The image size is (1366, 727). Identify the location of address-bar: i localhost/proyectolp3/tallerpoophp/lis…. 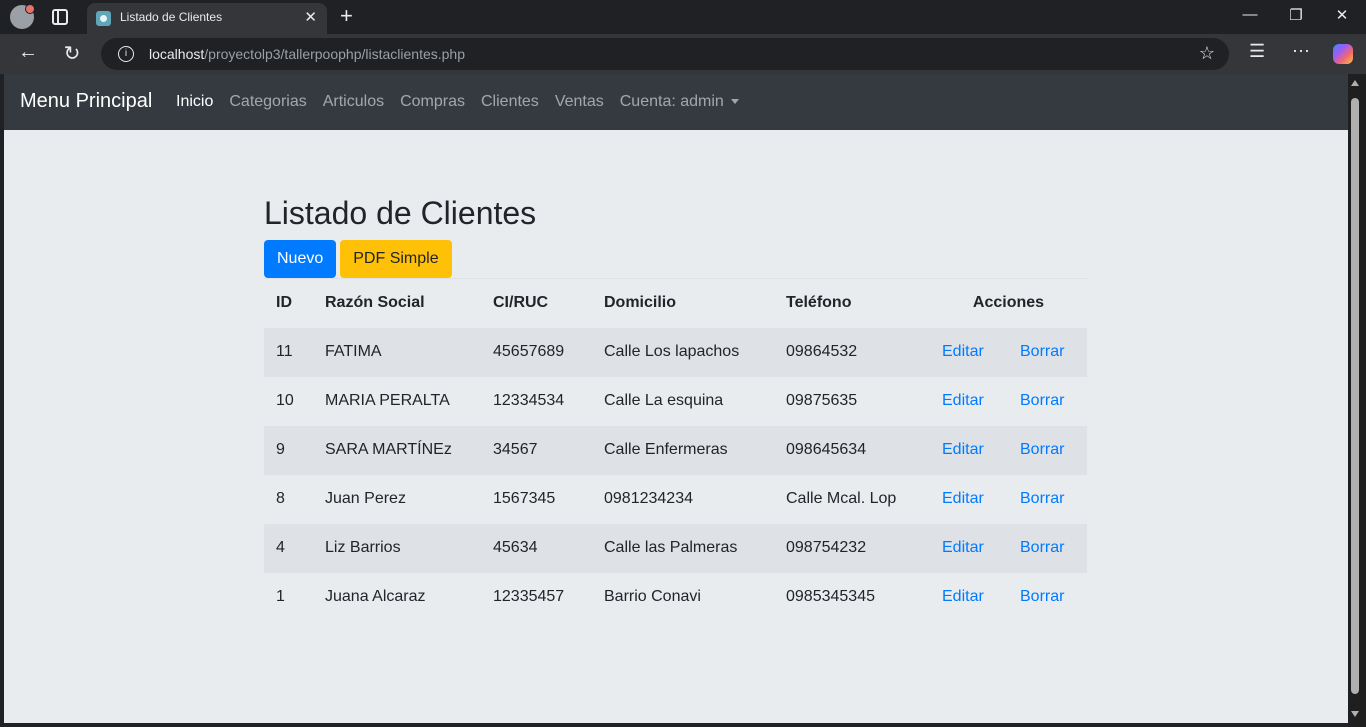
(665, 54).